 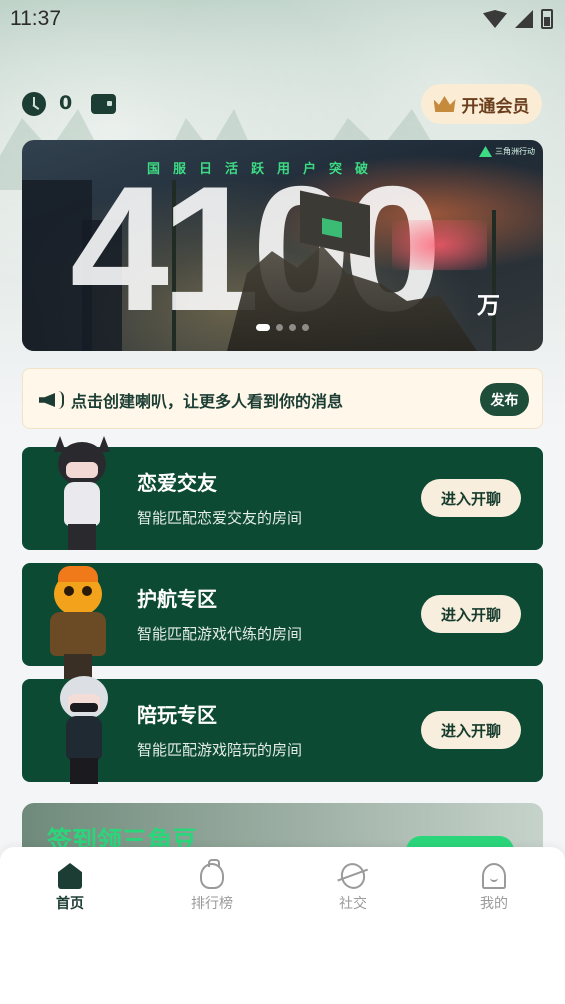 What do you see at coordinates (494, 904) in the screenshot?
I see `tab-label: 我的` at bounding box center [494, 904].